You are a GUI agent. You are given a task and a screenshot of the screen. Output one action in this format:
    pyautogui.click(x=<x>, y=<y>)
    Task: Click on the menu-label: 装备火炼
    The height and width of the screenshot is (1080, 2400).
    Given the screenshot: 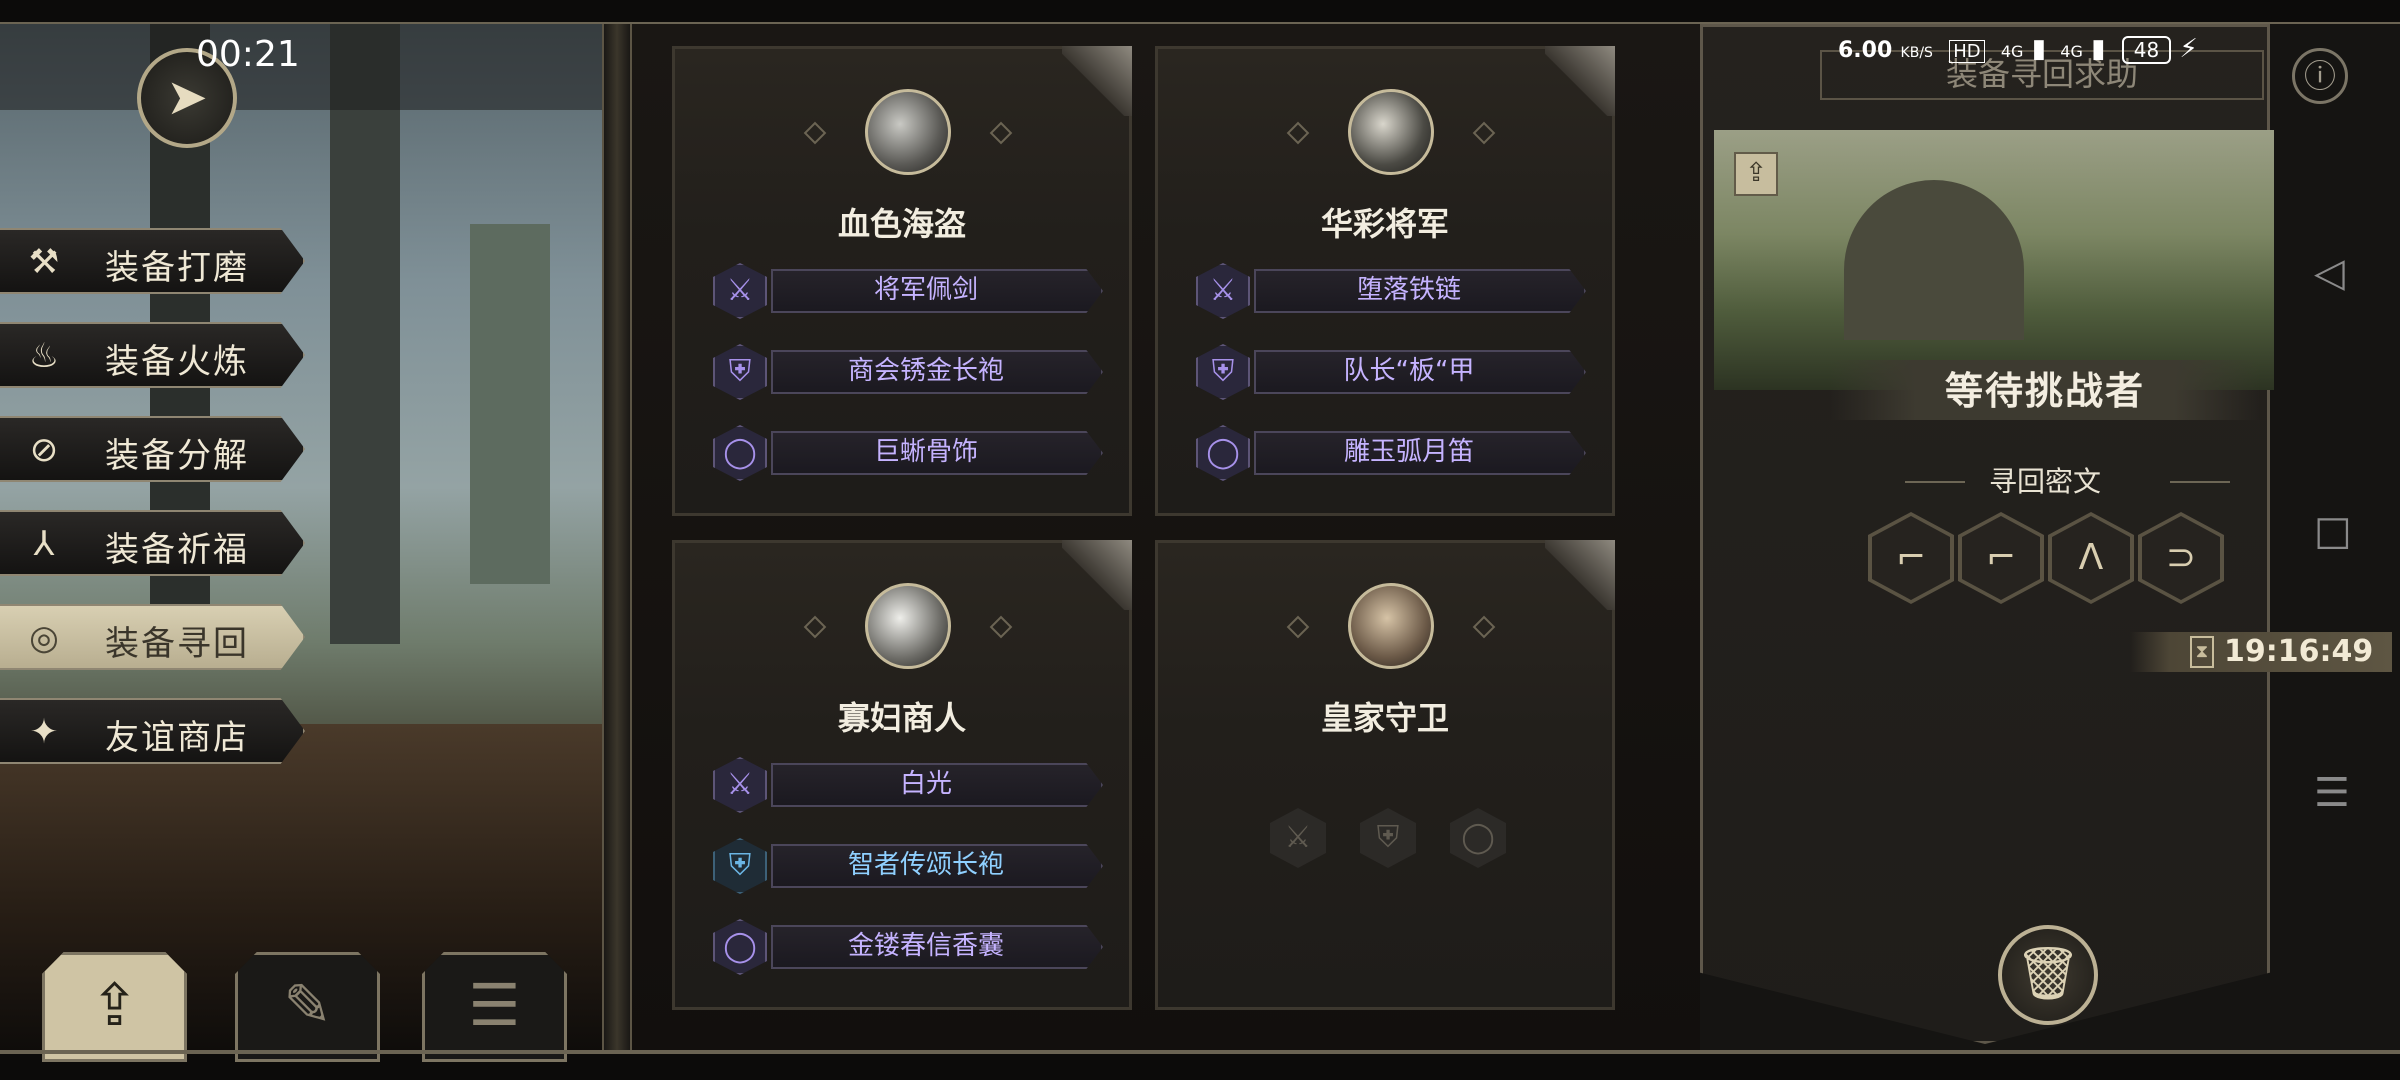 What is the action you would take?
    pyautogui.click(x=177, y=362)
    